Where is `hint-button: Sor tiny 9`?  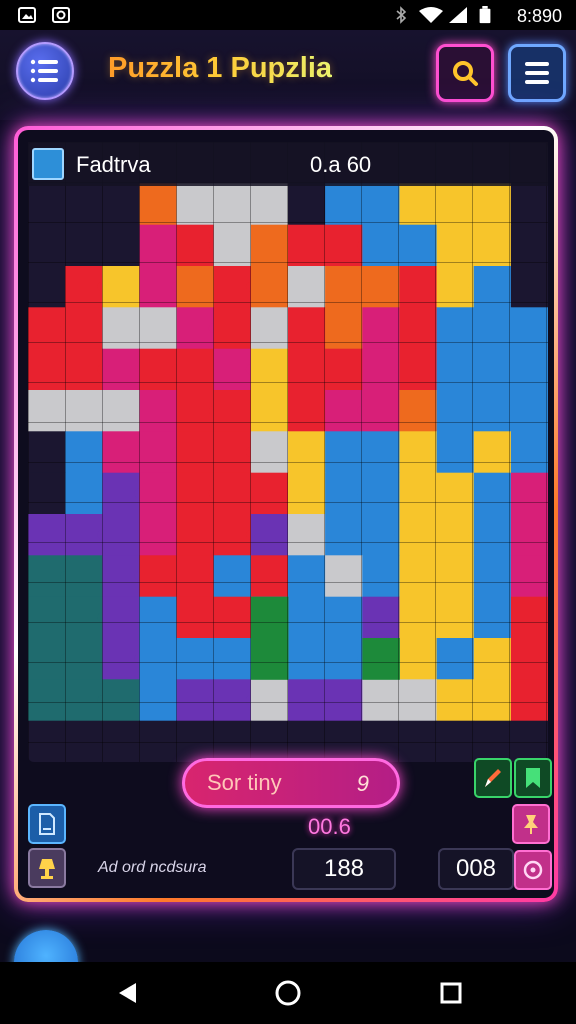
hint-button: Sor tiny 9 is located at coordinates (291, 783).